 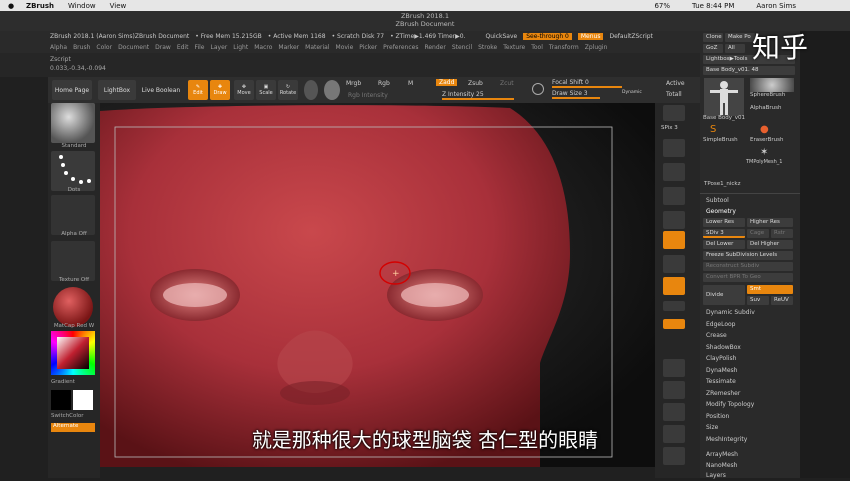 What do you see at coordinates (40, 6) in the screenshot?
I see `menubar-app: ZBrush` at bounding box center [40, 6].